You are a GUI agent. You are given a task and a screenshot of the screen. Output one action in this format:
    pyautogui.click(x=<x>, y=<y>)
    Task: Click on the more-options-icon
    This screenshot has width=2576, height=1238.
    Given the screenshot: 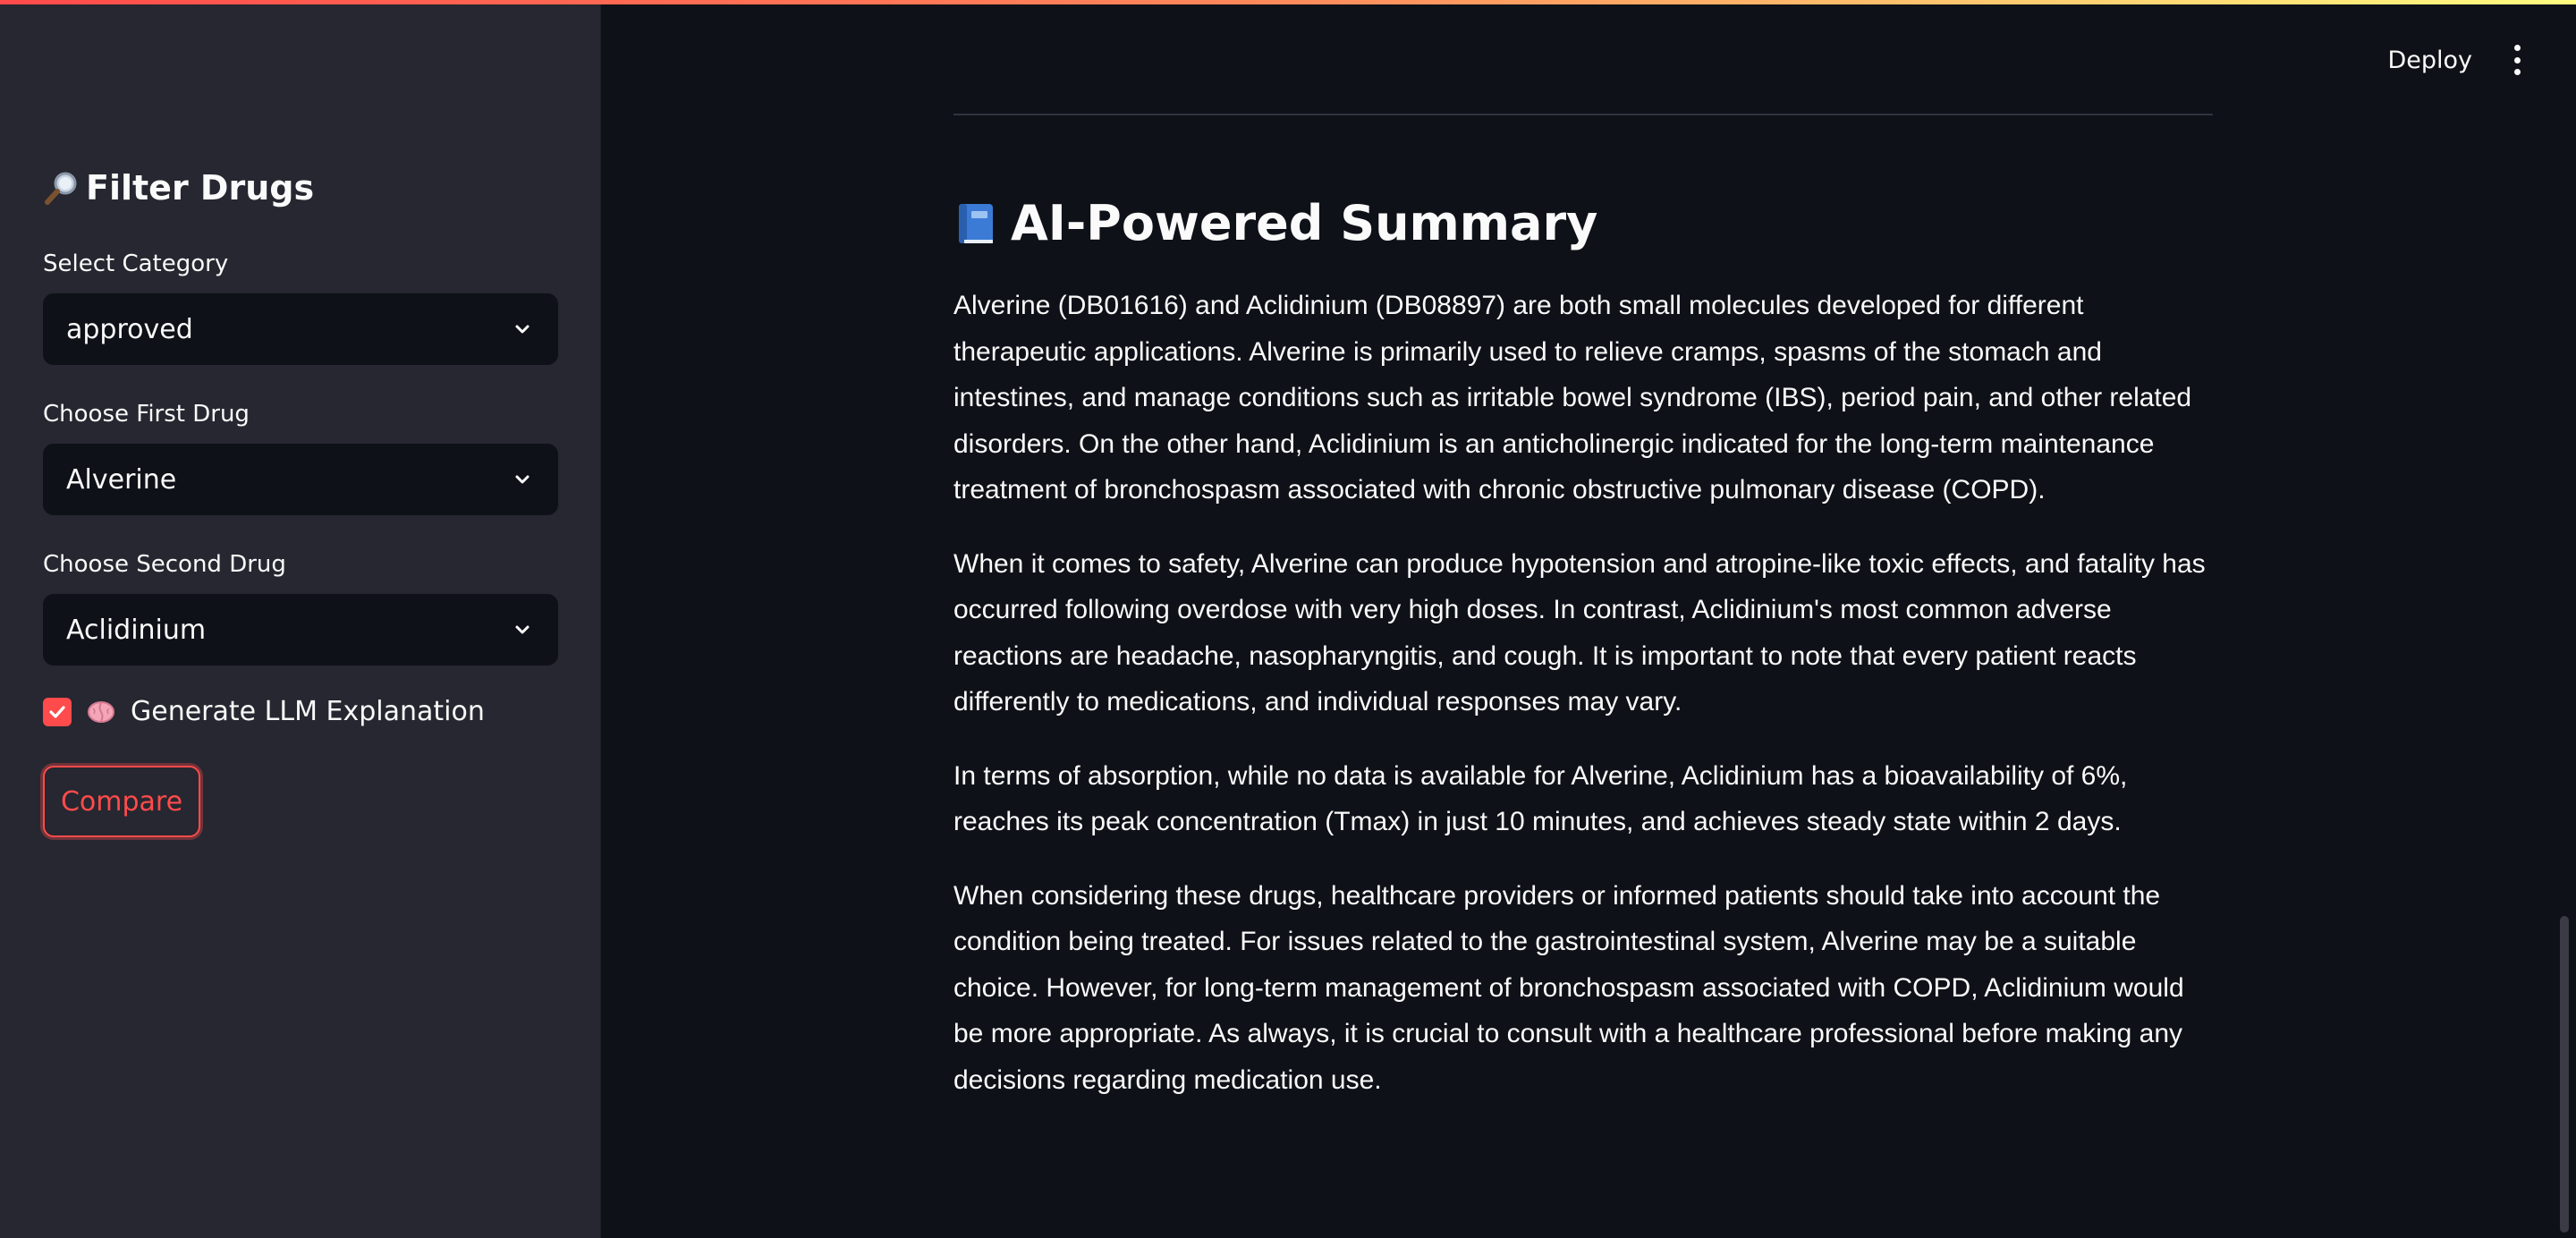 What is the action you would take?
    pyautogui.click(x=2517, y=60)
    